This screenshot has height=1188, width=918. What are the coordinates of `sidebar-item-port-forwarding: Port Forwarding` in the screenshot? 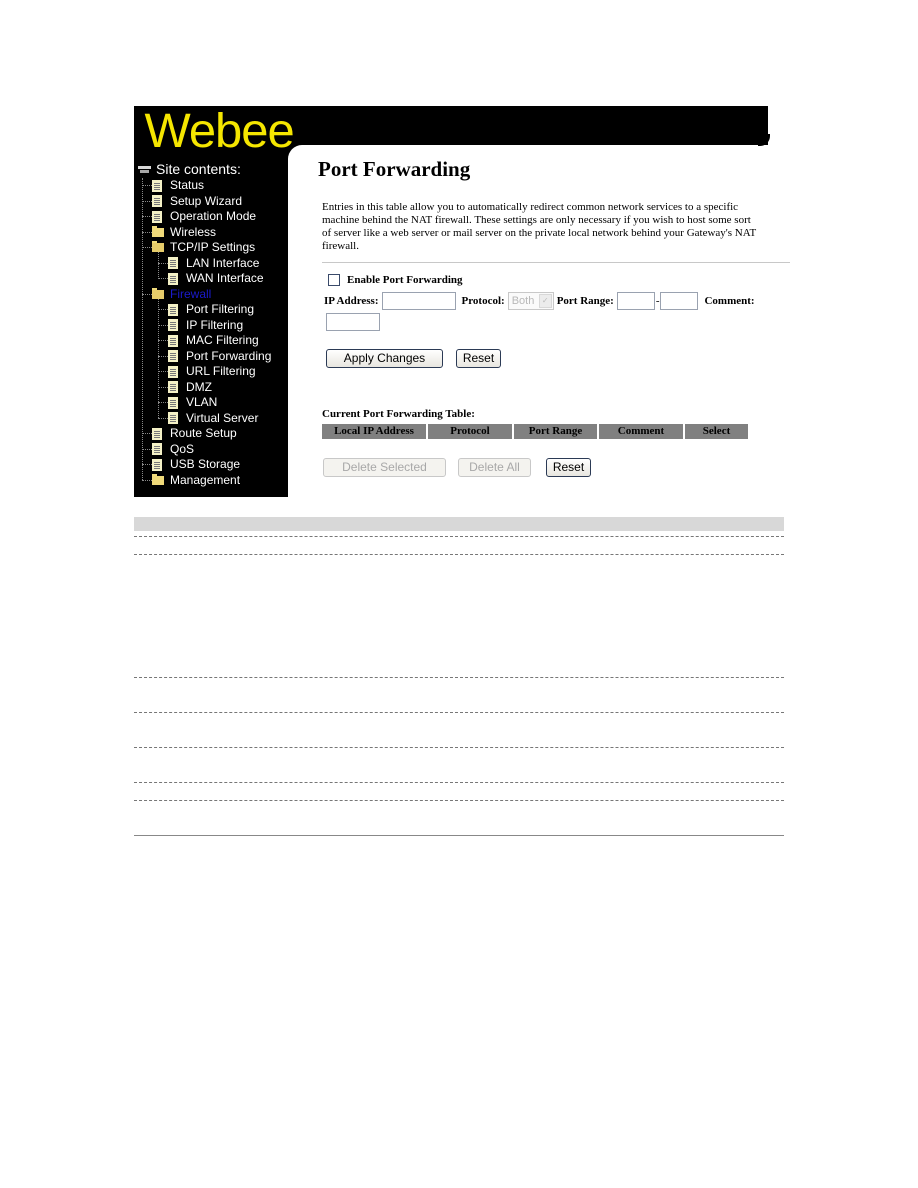 It's located at (213, 357).